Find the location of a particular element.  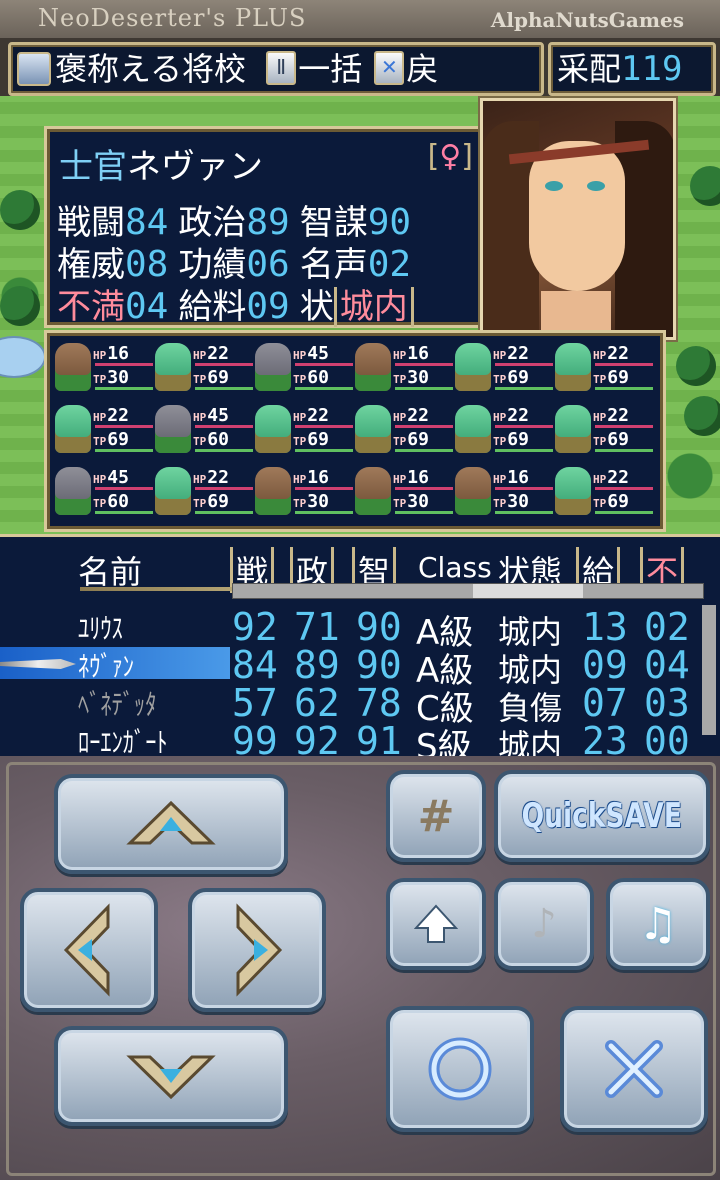

command-bar: 褒称える将校 Ⅱ 一括 ✕ 戻 采配119 is located at coordinates (360, 67).